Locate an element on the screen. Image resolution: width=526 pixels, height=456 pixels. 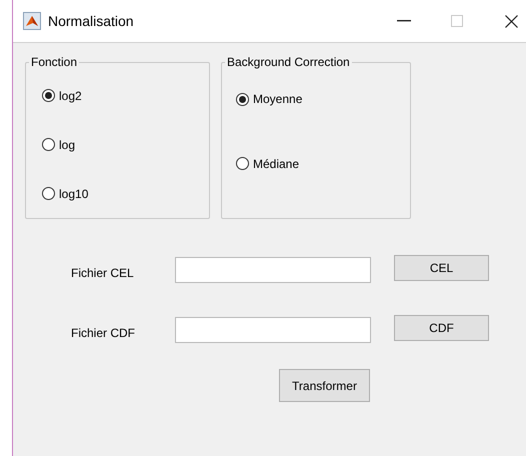
group-title: Background Correction is located at coordinates (288, 62).